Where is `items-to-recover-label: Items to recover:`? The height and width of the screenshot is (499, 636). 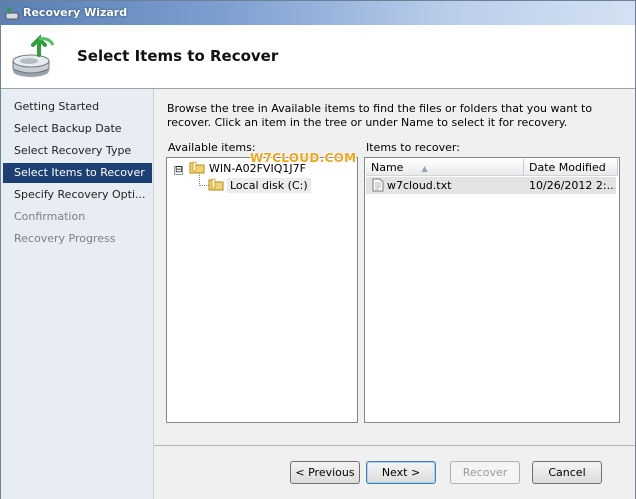 items-to-recover-label: Items to recover: is located at coordinates (413, 147).